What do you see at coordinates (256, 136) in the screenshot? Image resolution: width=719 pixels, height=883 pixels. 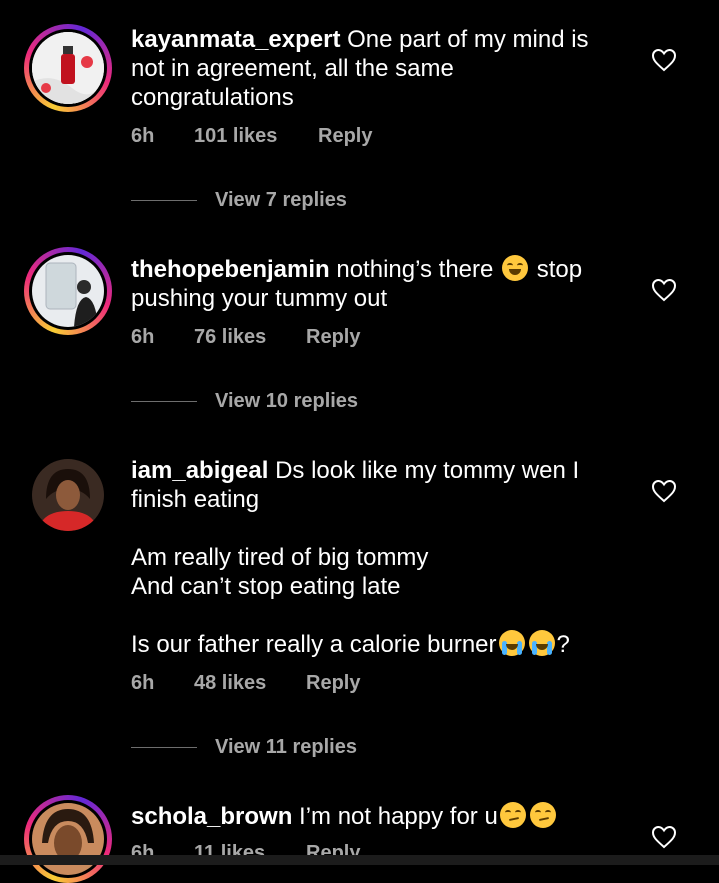 I see `comment-likes: 101 likes` at bounding box center [256, 136].